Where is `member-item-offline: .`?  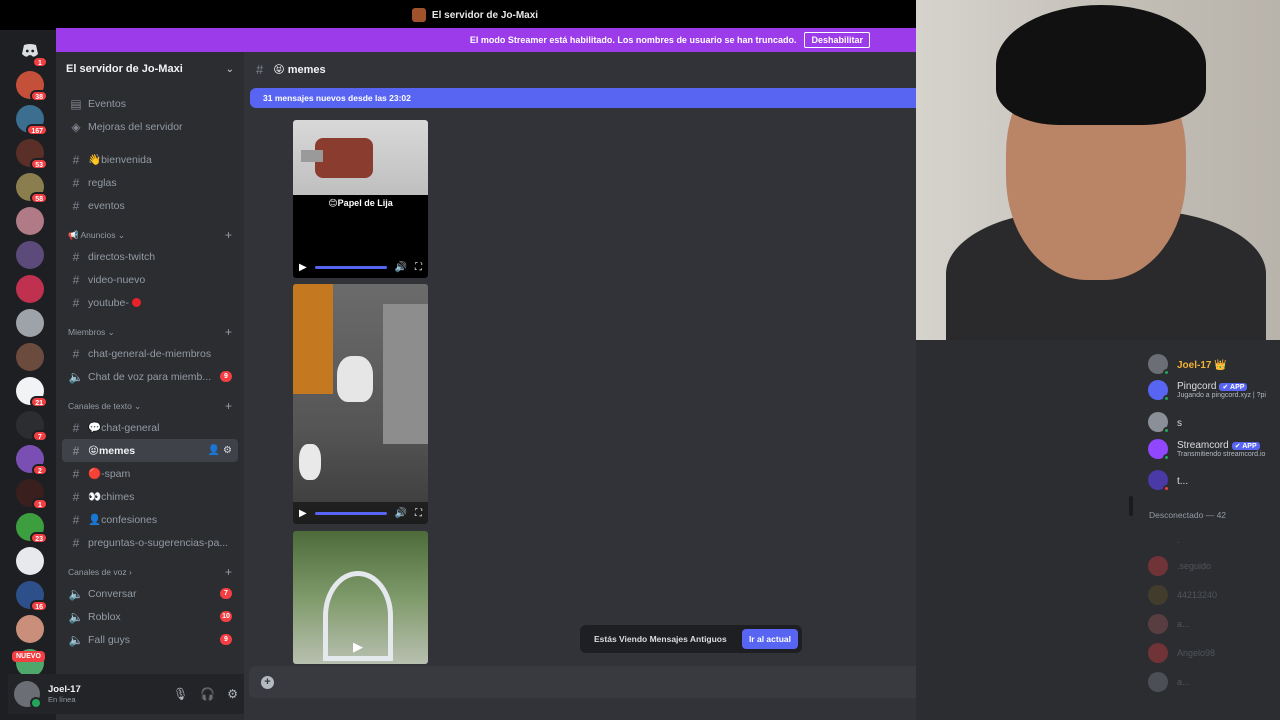
member-item-offline: . is located at coordinates (1164, 540).